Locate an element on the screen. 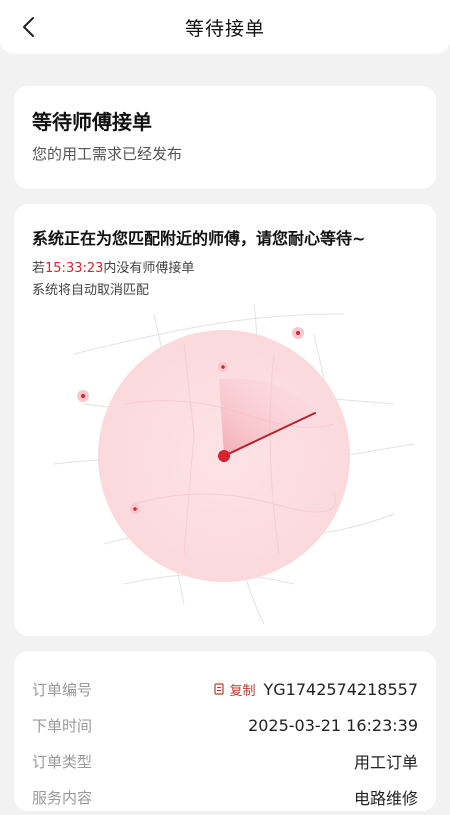  order-type-row: 订单类型 用工订单 is located at coordinates (225, 761).